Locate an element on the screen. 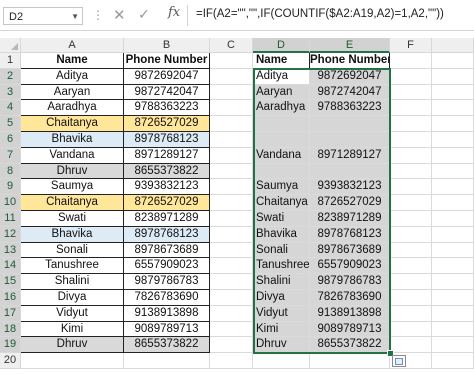  result-phone-cell: 8978768123 is located at coordinates (350, 234).